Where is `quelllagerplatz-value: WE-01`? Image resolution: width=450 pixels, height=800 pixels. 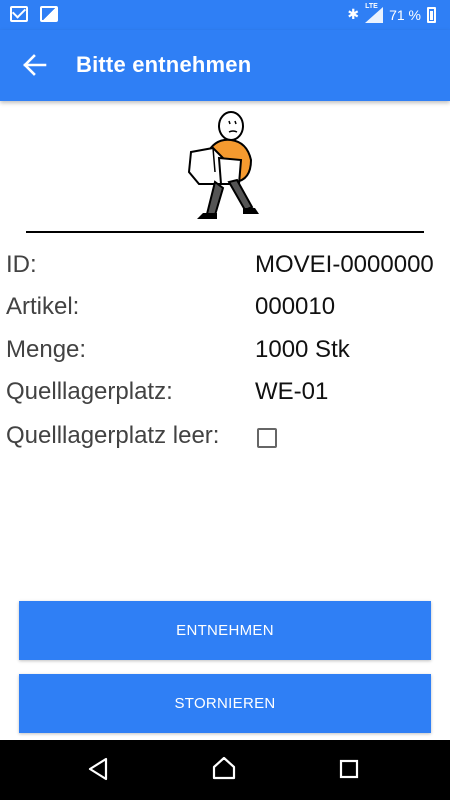 quelllagerplatz-value: WE-01 is located at coordinates (292, 391).